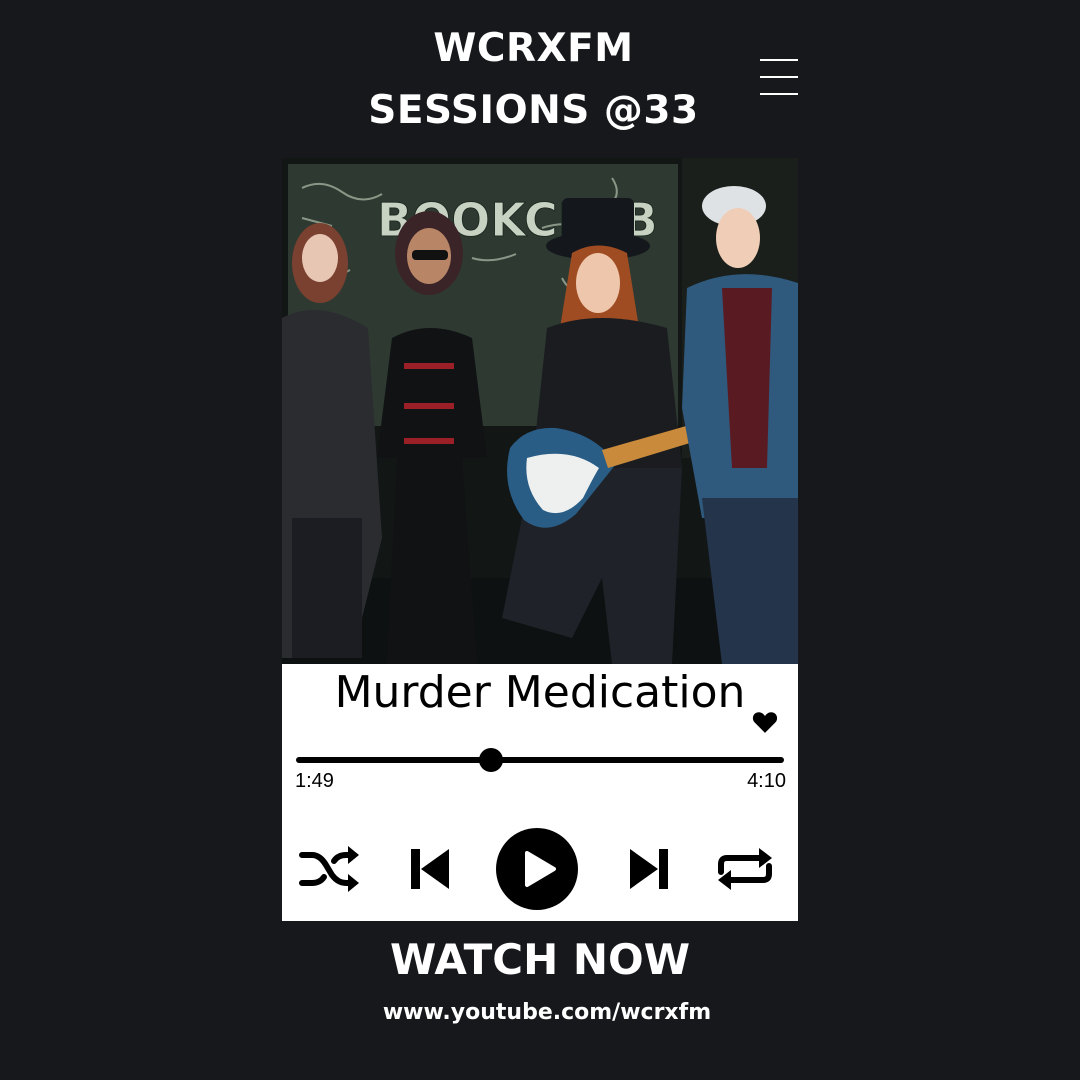  What do you see at coordinates (533, 80) in the screenshot?
I see `header-title: WCRXFM SESSIONS @33` at bounding box center [533, 80].